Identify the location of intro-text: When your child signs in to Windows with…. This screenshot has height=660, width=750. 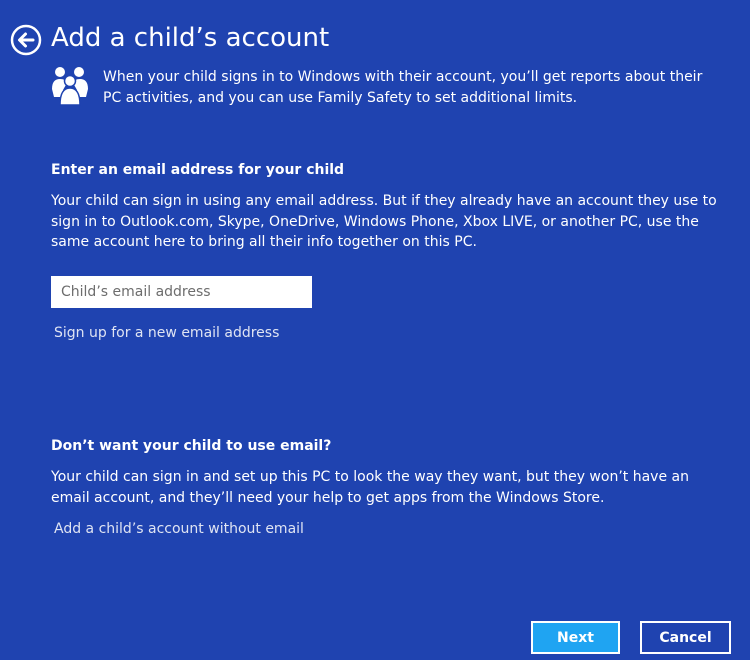
(403, 87).